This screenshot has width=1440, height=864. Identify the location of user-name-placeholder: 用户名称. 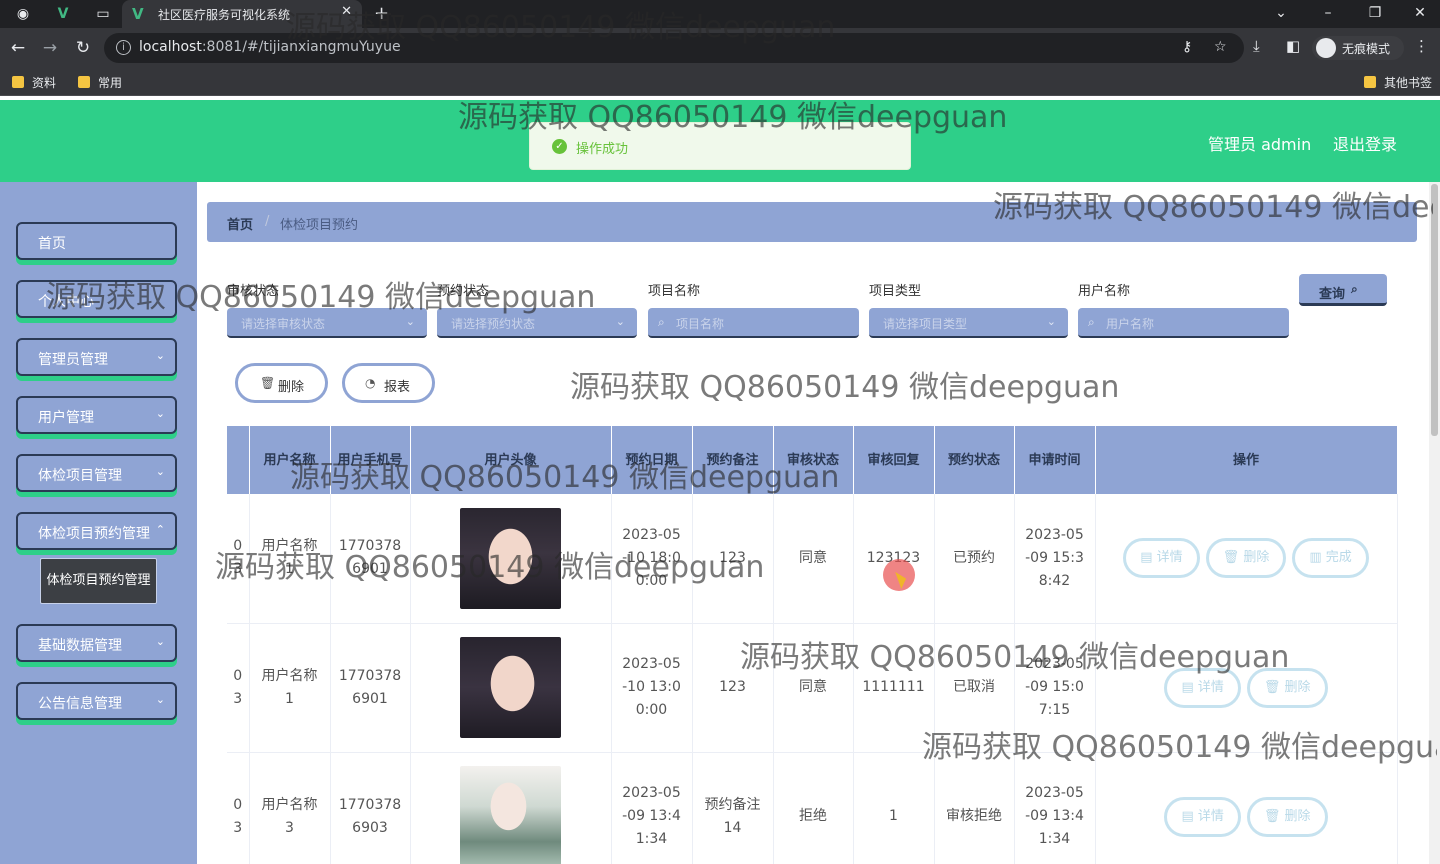
(1130, 324).